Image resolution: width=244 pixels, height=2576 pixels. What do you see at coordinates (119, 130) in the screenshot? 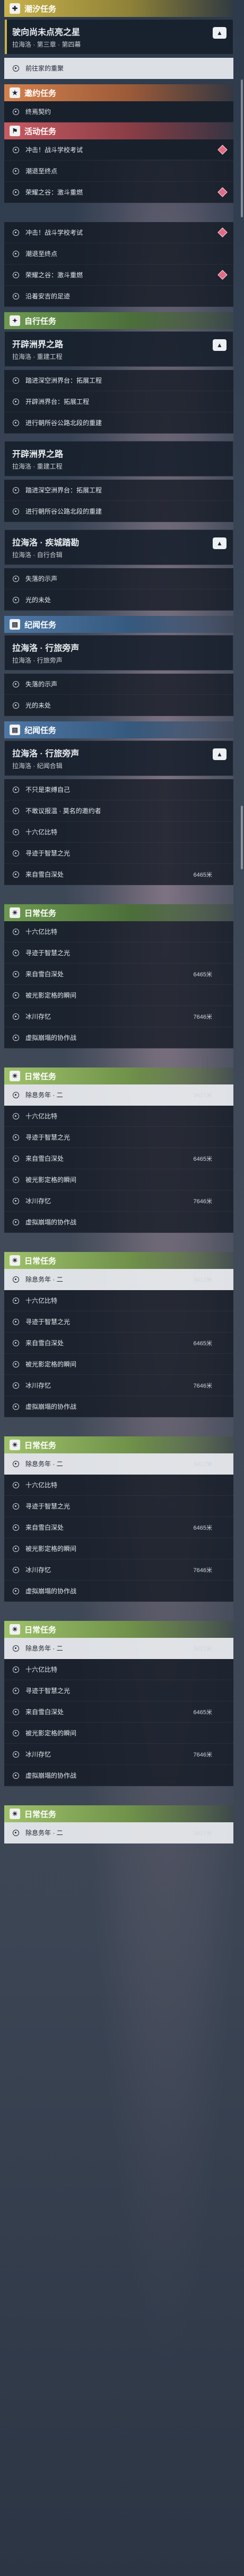
I see `section-header-event: ⚑ 活动任务` at bounding box center [119, 130].